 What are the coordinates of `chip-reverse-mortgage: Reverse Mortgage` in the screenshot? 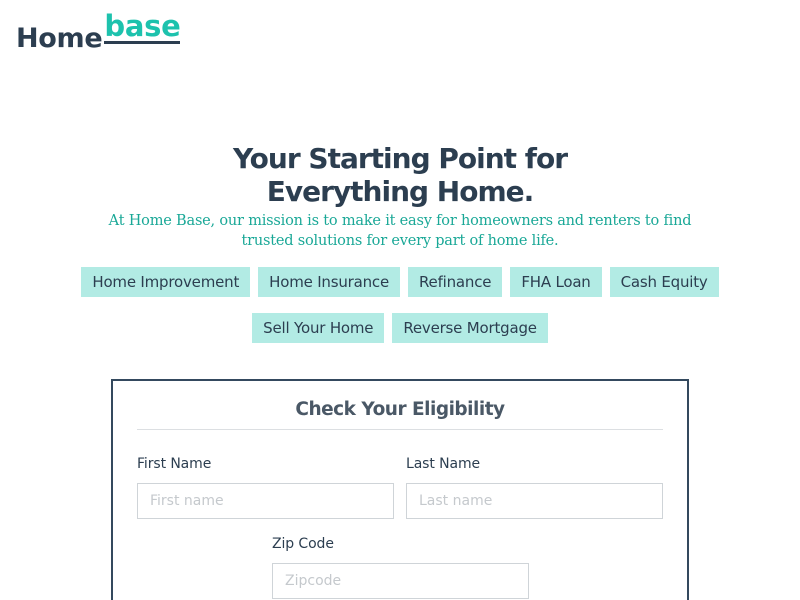 It's located at (470, 328).